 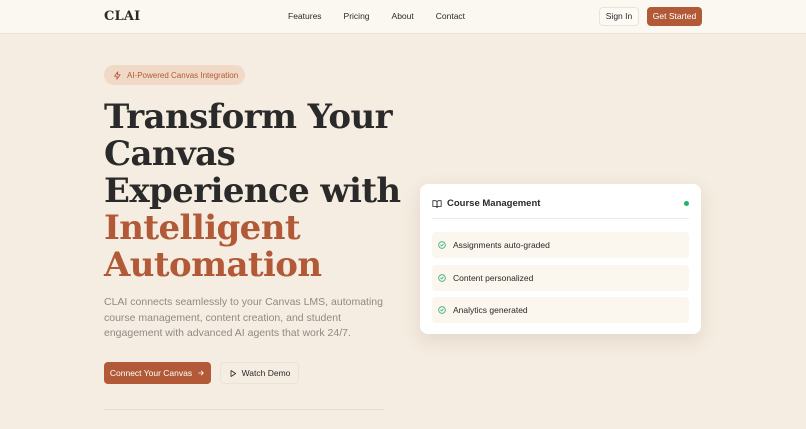 I want to click on list-item-label: Analytics generated, so click(x=490, y=310).